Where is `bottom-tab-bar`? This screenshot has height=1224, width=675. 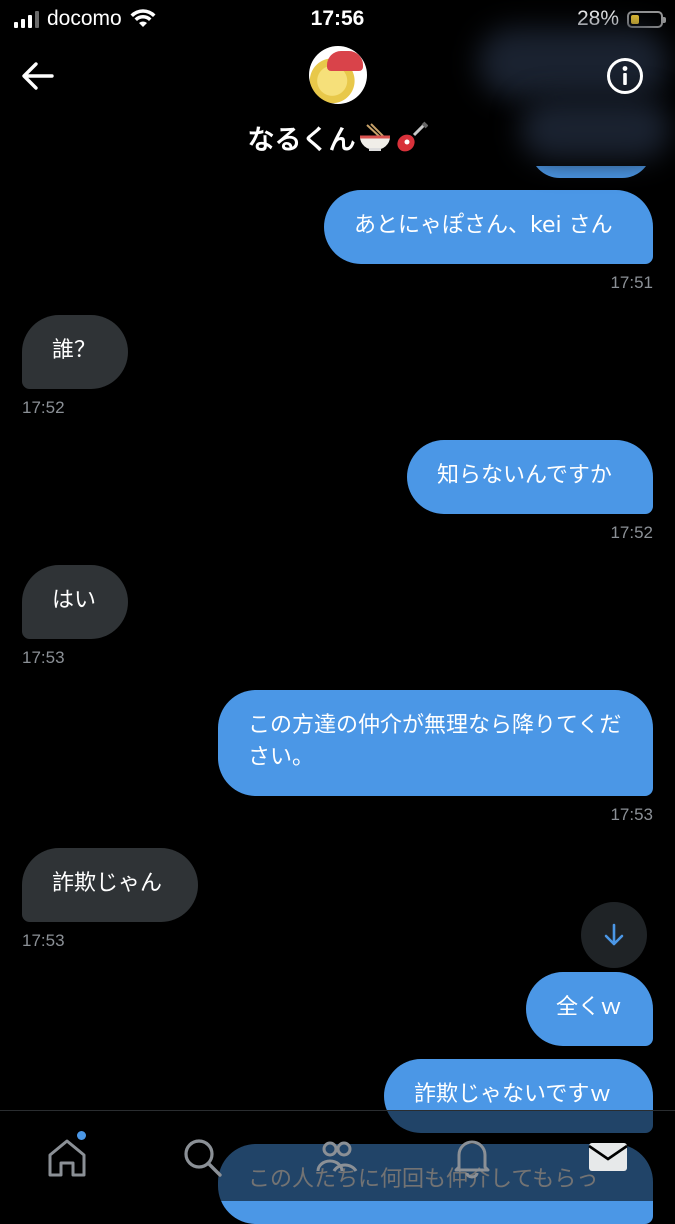
bottom-tab-bar is located at coordinates (337, 1155).